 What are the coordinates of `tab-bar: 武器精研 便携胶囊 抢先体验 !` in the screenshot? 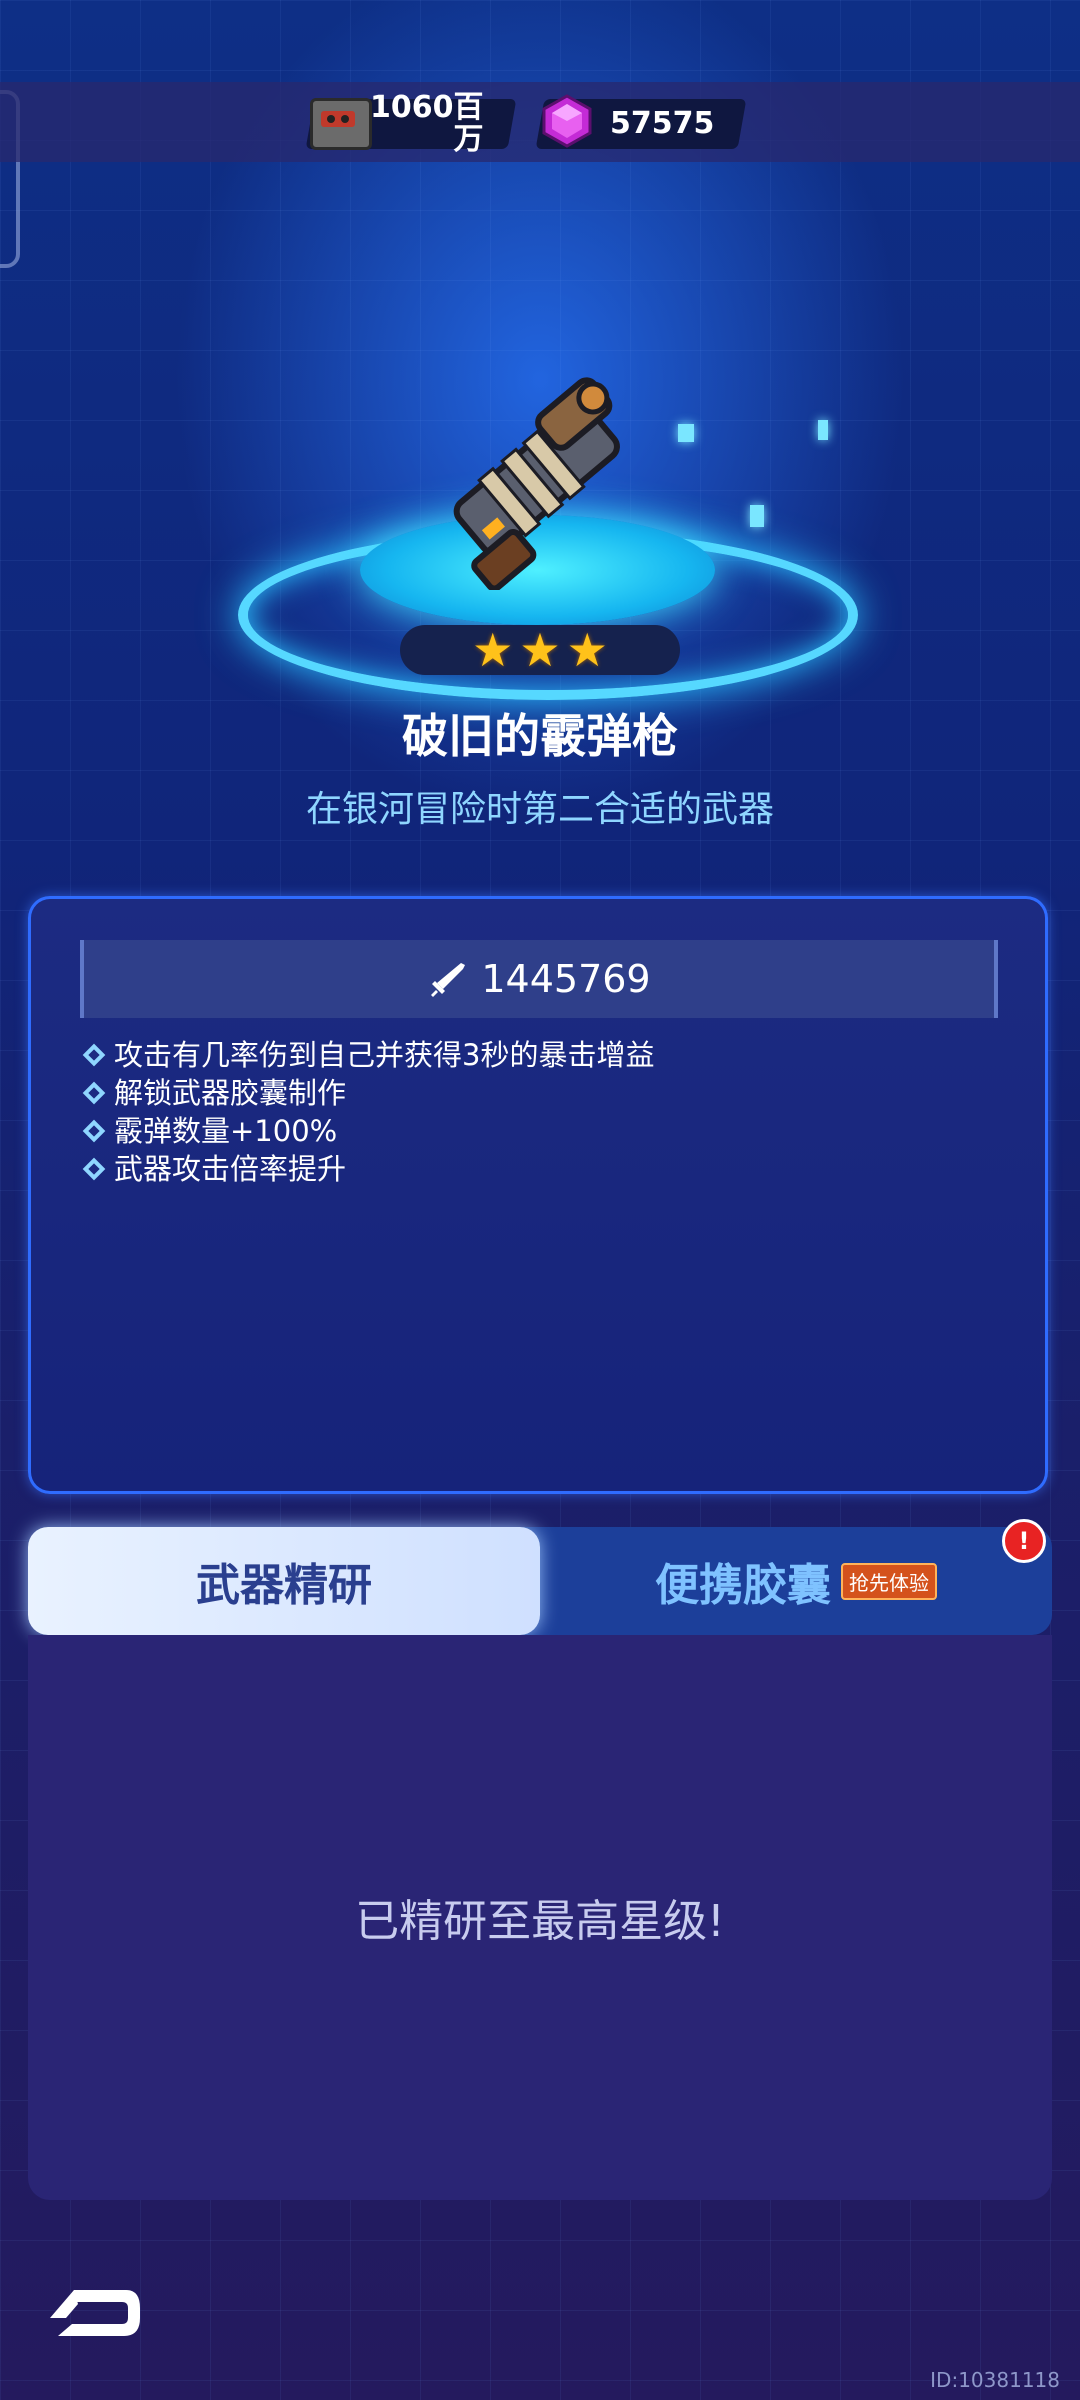 It's located at (540, 1577).